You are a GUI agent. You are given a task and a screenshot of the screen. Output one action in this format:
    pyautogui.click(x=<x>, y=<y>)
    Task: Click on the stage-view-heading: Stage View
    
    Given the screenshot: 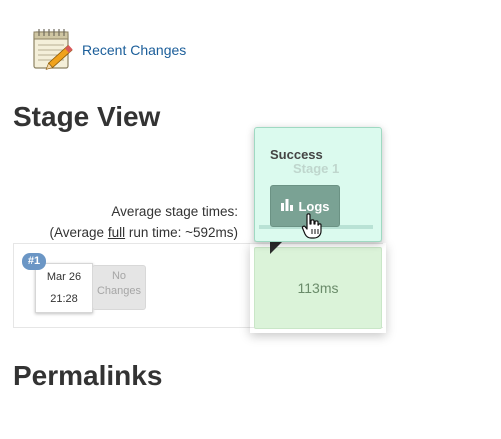 What is the action you would take?
    pyautogui.click(x=87, y=116)
    